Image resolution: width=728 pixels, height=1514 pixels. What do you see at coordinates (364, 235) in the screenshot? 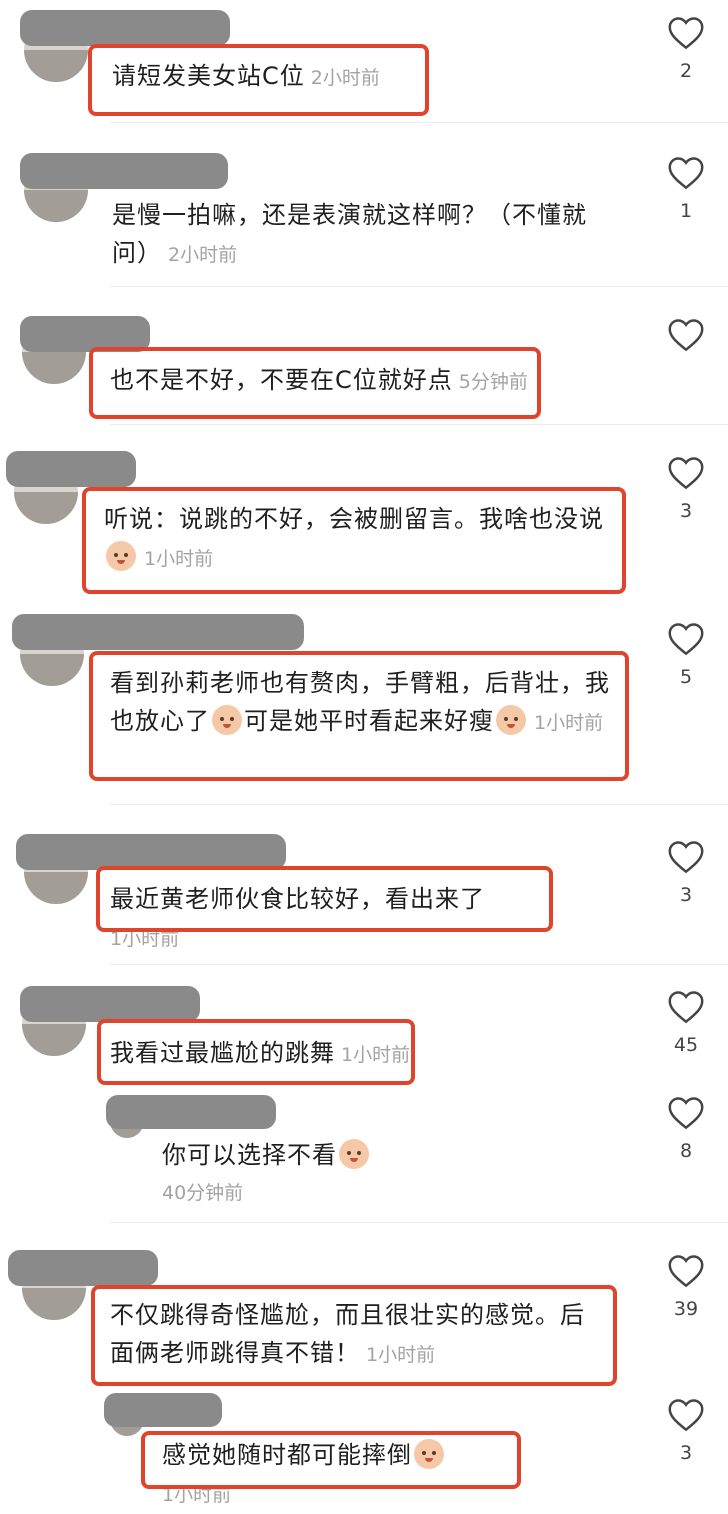
I see `comment-text: 是慢一拍嘛，还是表演就这样啊？（不懂就问） 2小时前` at bounding box center [364, 235].